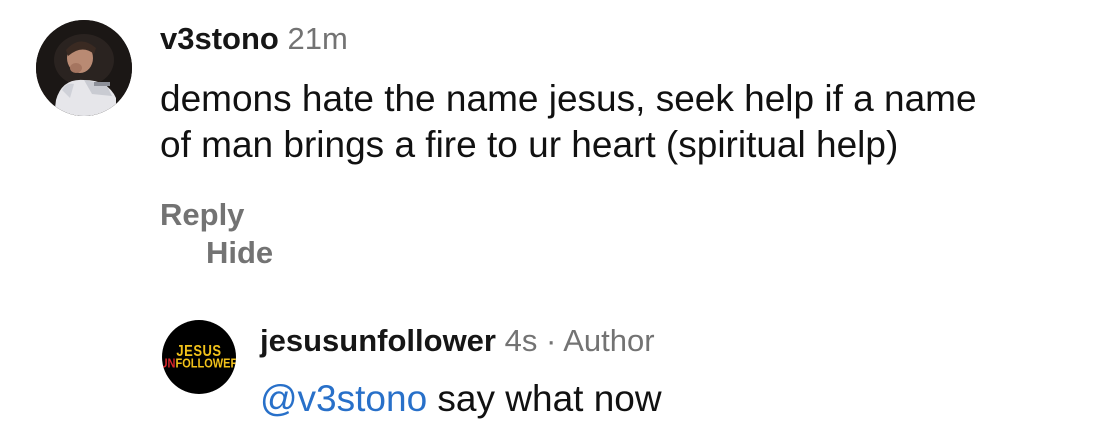  Describe the element at coordinates (202, 214) in the screenshot. I see `reply-button: Reply` at that location.